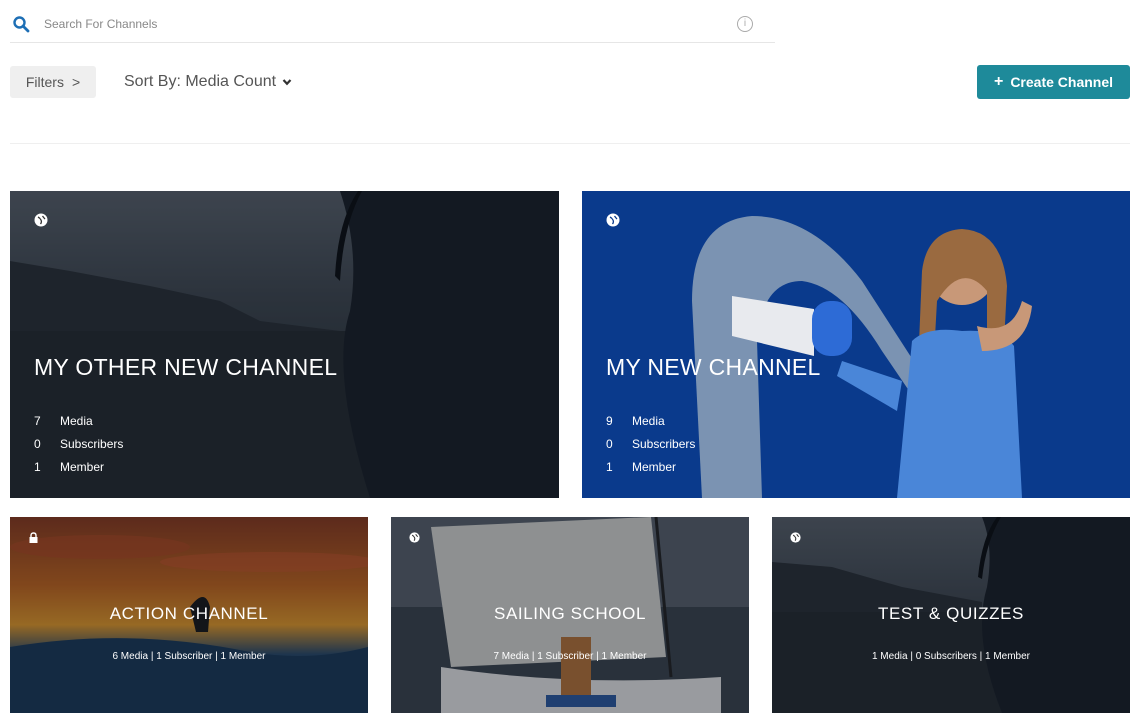 This screenshot has width=1130, height=713. What do you see at coordinates (570, 656) in the screenshot?
I see `channel-stats: 7 Media | 1 Subscriber | 1 Member` at bounding box center [570, 656].